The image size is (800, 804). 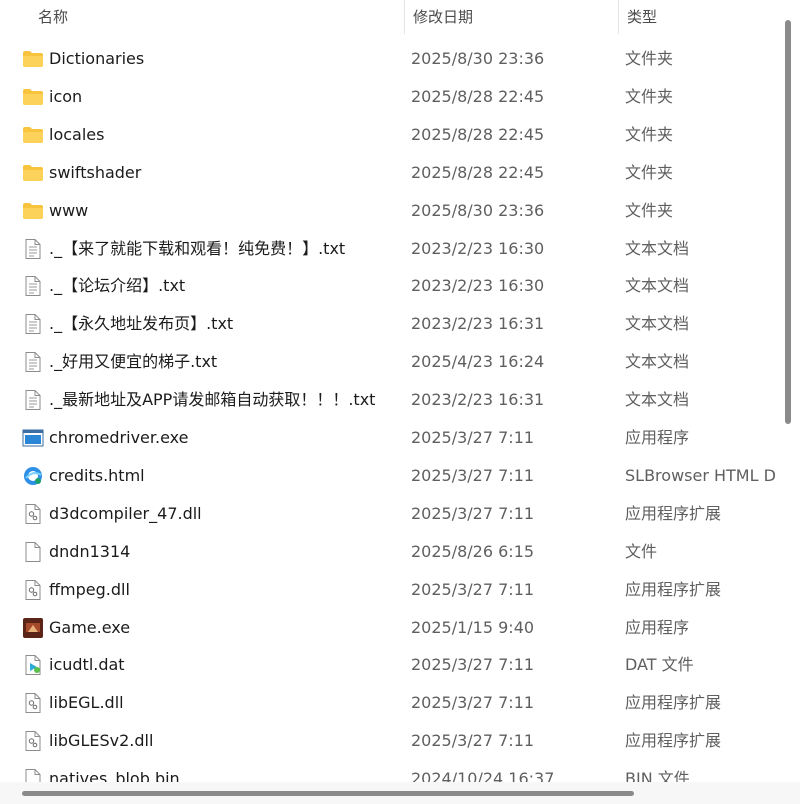 I want to click on file-name: ._【论坛介绍】.txt, so click(x=117, y=286).